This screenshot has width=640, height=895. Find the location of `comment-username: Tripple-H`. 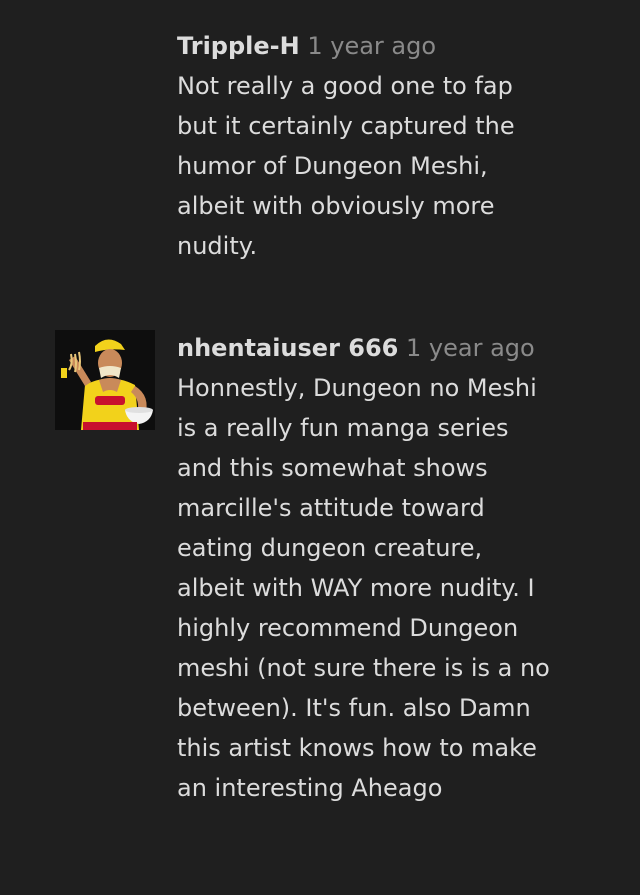

comment-username: Tripple-H is located at coordinates (238, 46).